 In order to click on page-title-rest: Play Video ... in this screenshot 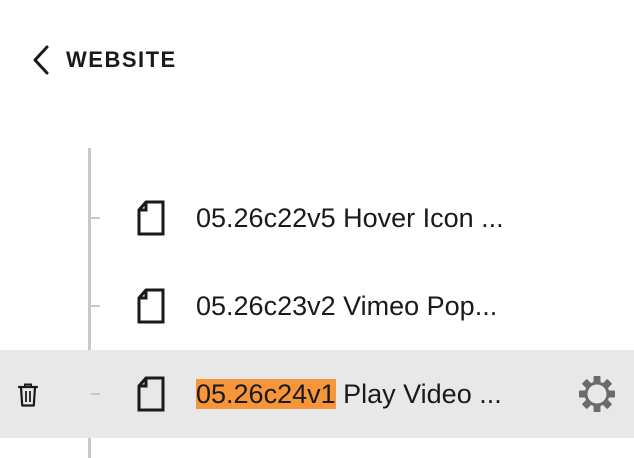, I will do `click(418, 394)`.